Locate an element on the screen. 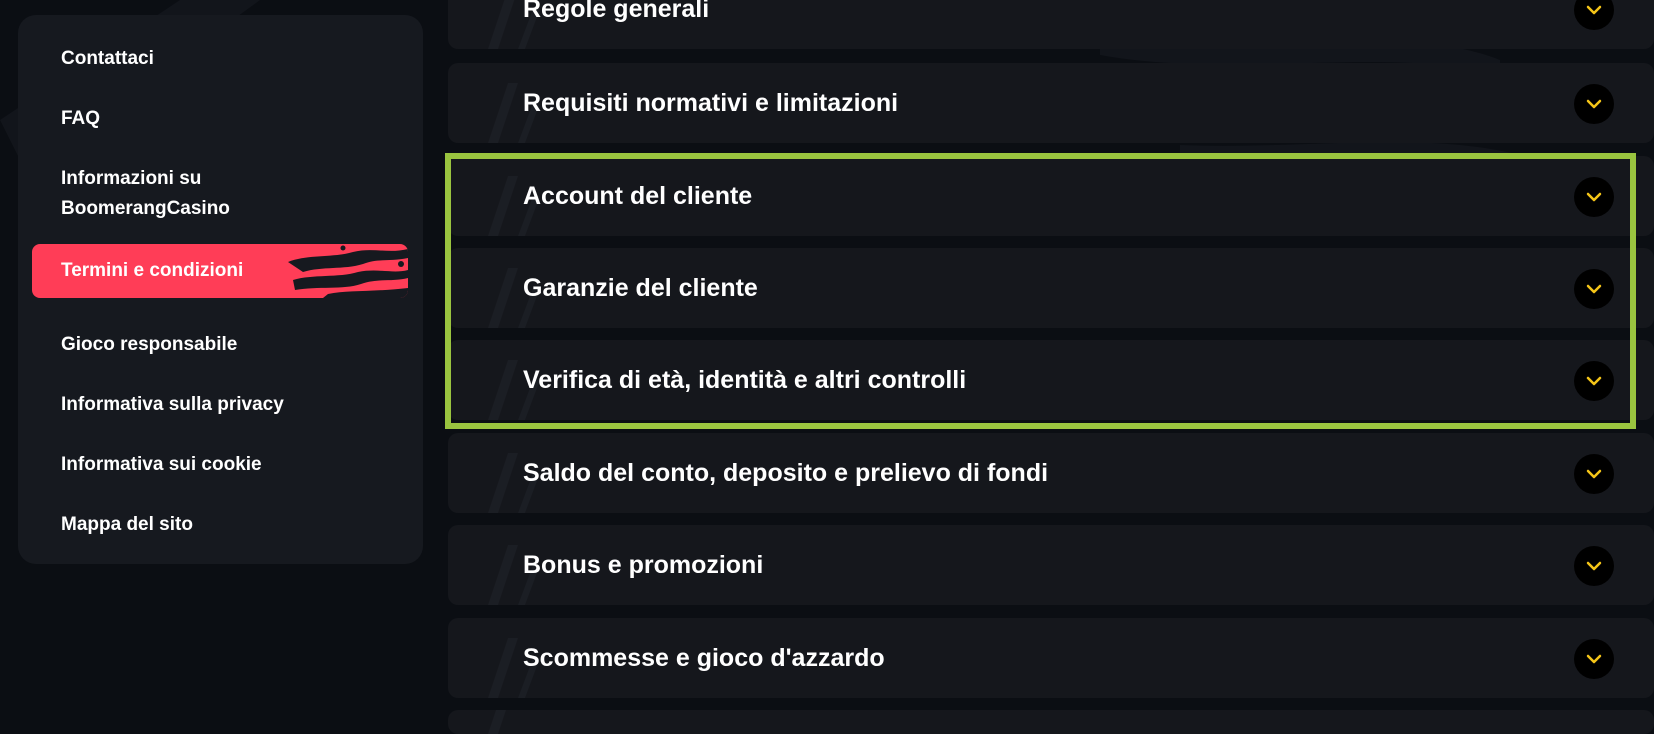 The width and height of the screenshot is (1654, 734). accordion-title: Account del cliente is located at coordinates (638, 196).